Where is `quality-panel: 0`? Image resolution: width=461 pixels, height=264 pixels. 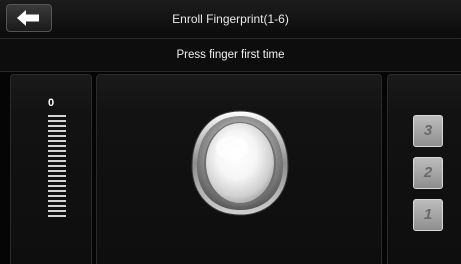 quality-panel: 0 is located at coordinates (51, 169).